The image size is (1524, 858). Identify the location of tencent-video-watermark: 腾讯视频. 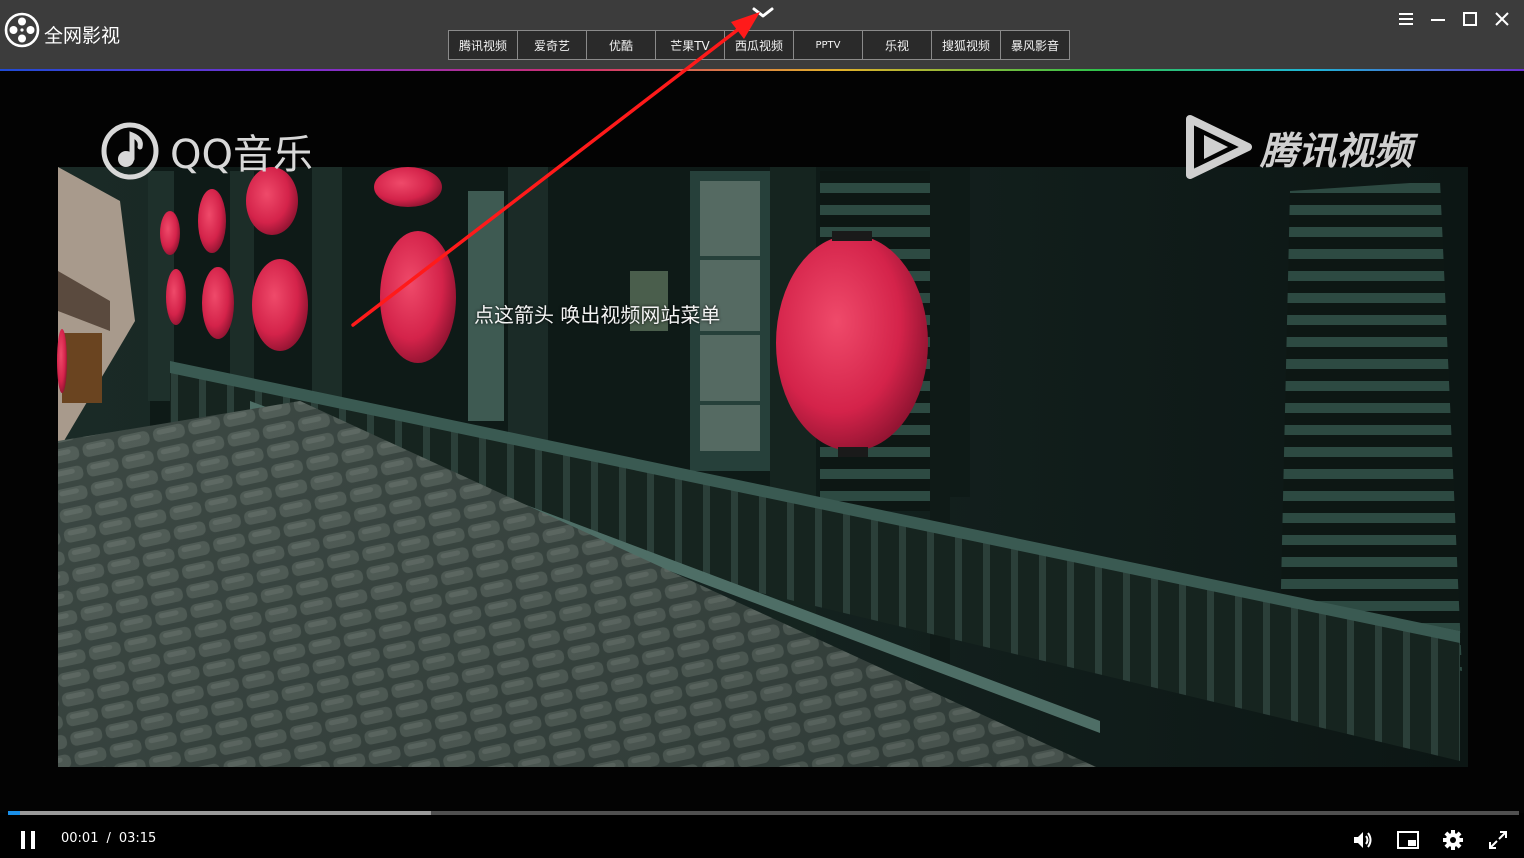
(1298, 147).